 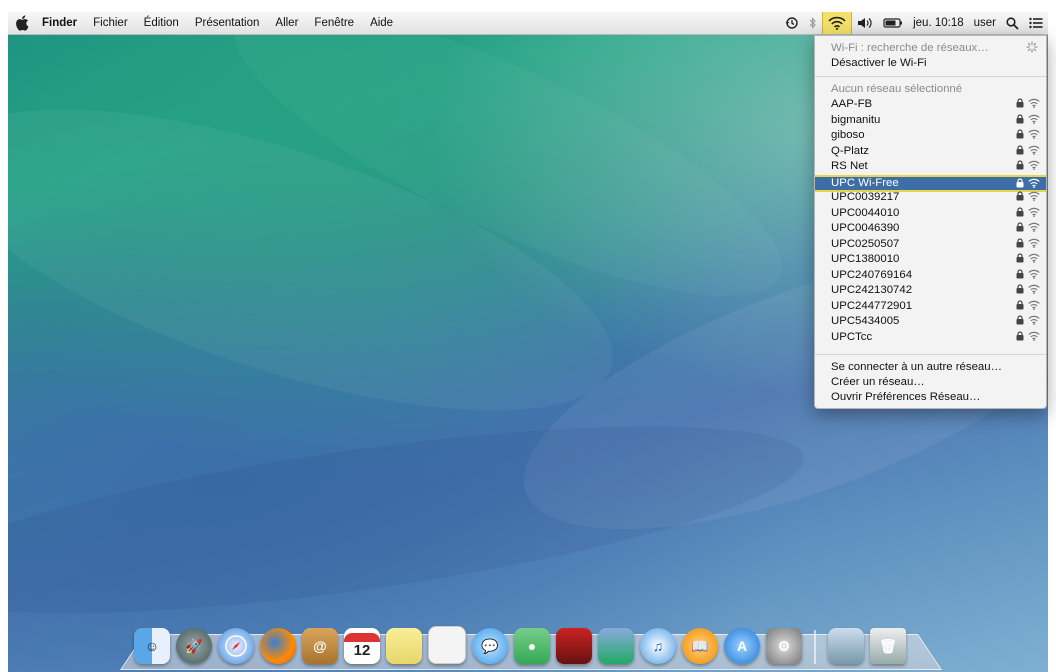 What do you see at coordinates (930, 290) in the screenshot?
I see `network-item: UPC242130742` at bounding box center [930, 290].